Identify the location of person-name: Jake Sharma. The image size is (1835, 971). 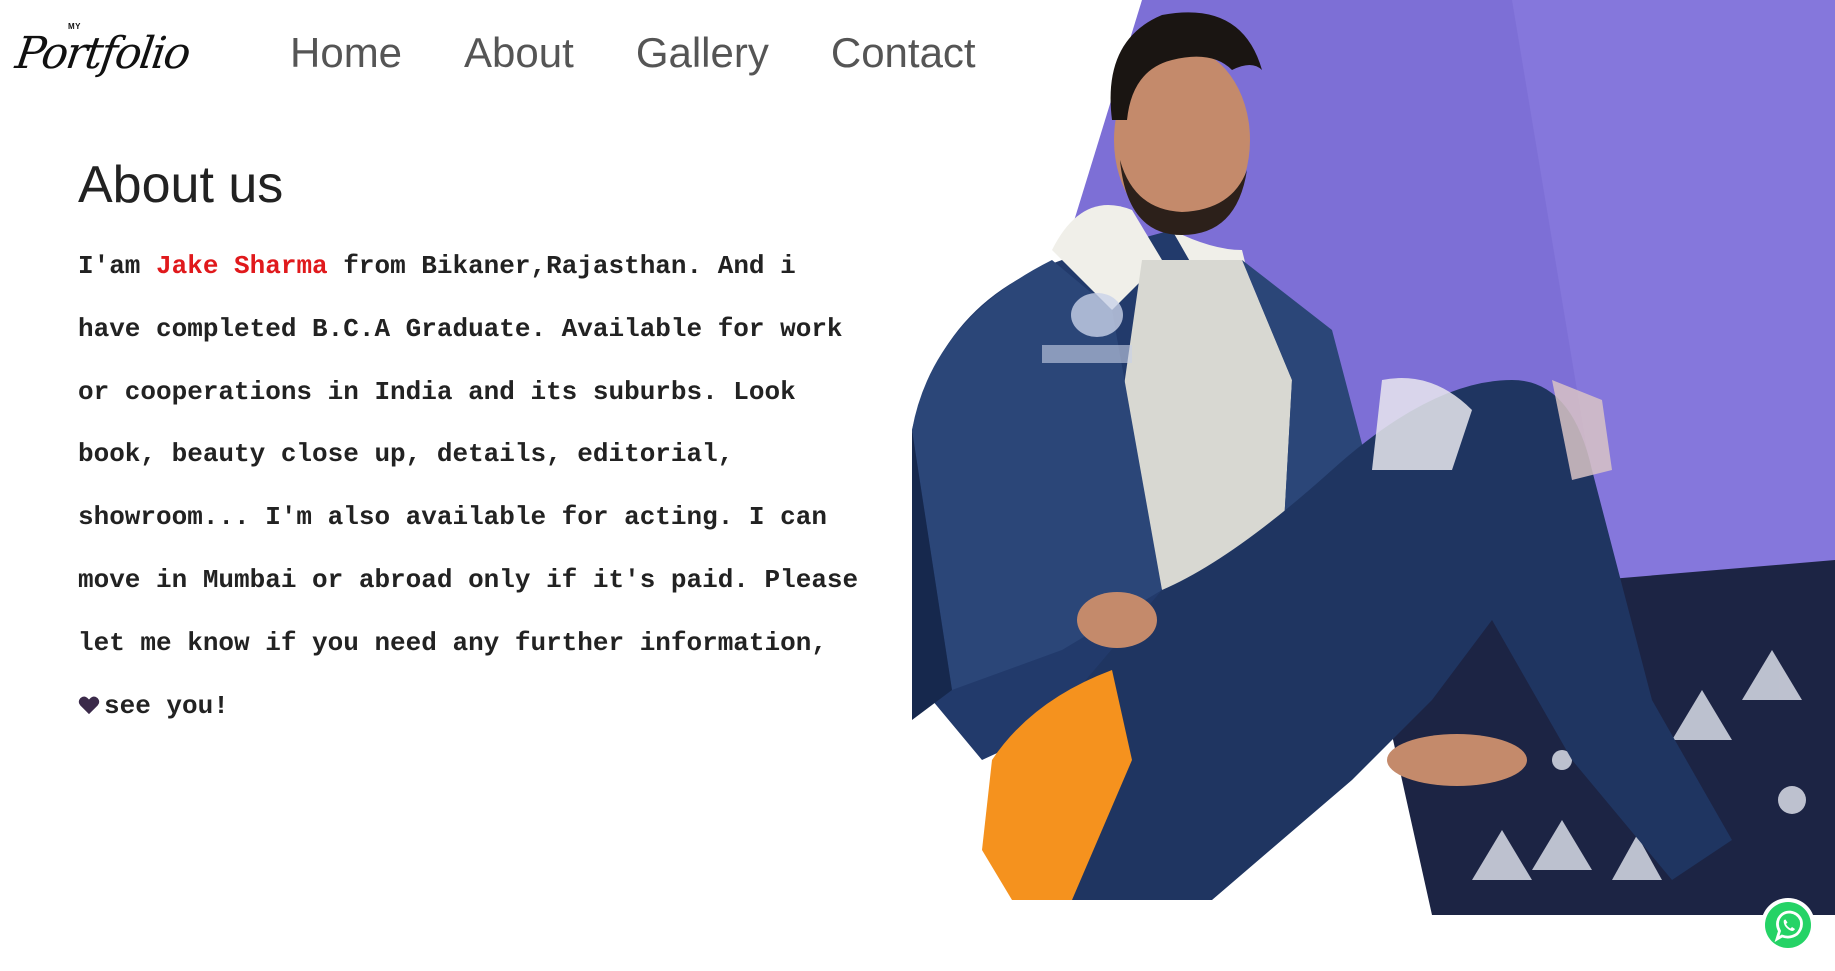
(242, 266).